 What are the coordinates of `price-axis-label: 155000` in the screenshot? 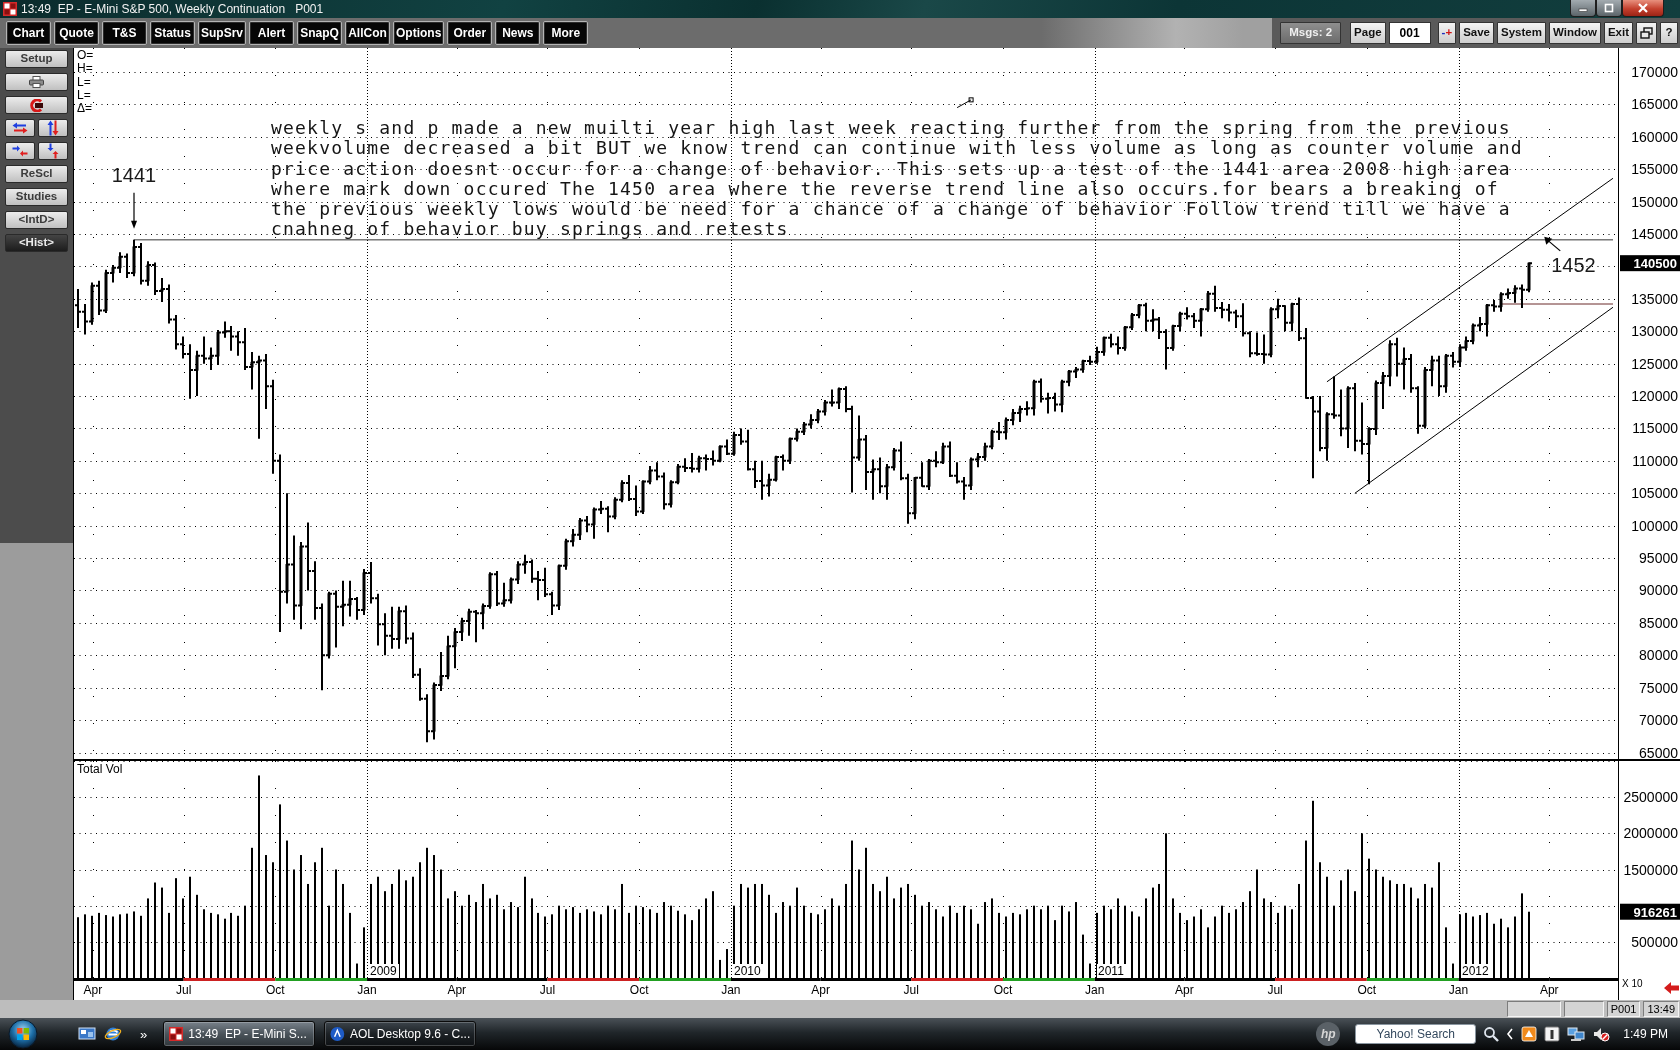 It's located at (1654, 169).